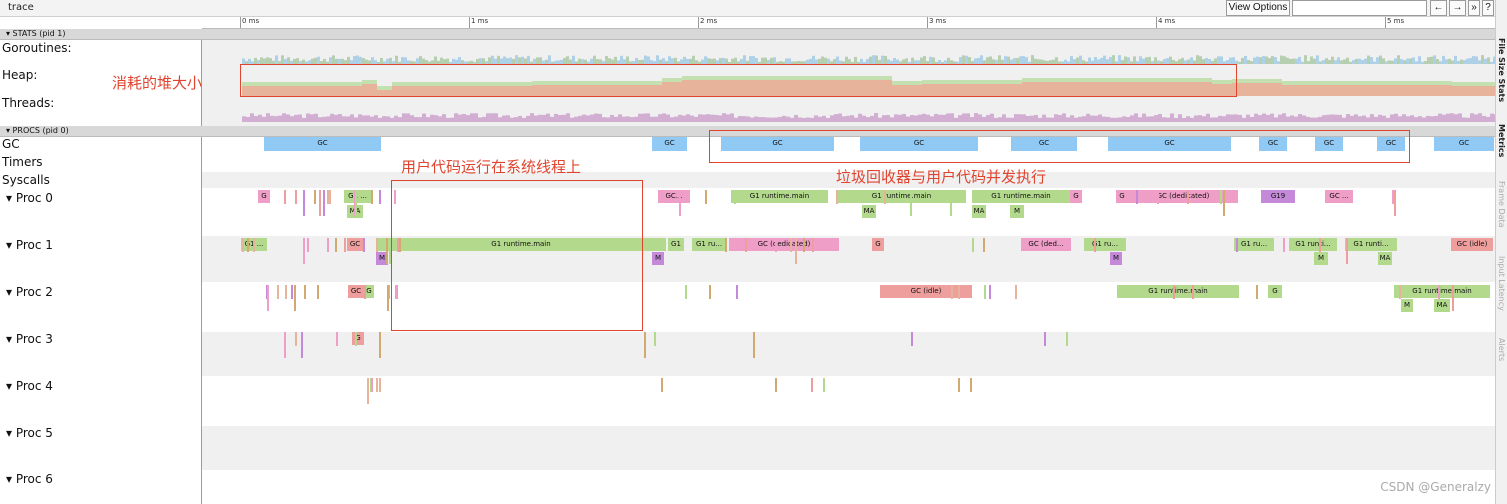  Describe the element at coordinates (1501, 283) in the screenshot. I see `input-latency-tab: Input Latency` at that location.